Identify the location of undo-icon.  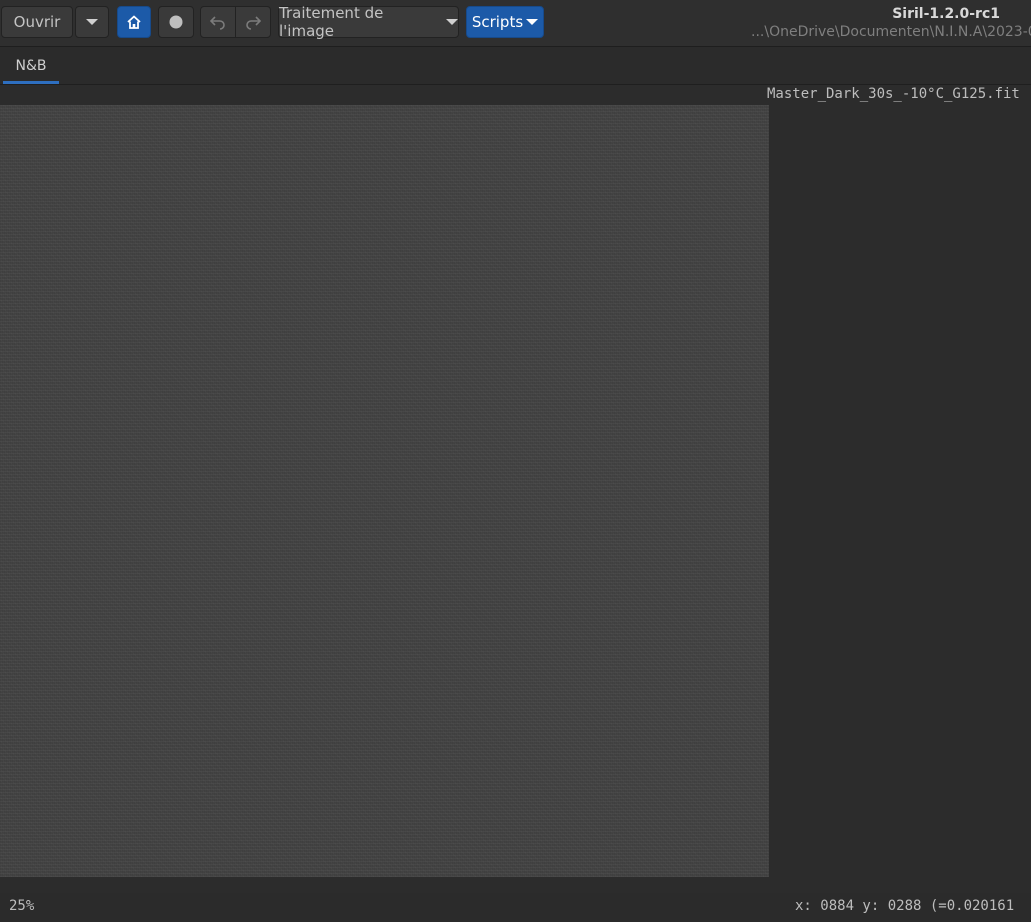
(217, 23).